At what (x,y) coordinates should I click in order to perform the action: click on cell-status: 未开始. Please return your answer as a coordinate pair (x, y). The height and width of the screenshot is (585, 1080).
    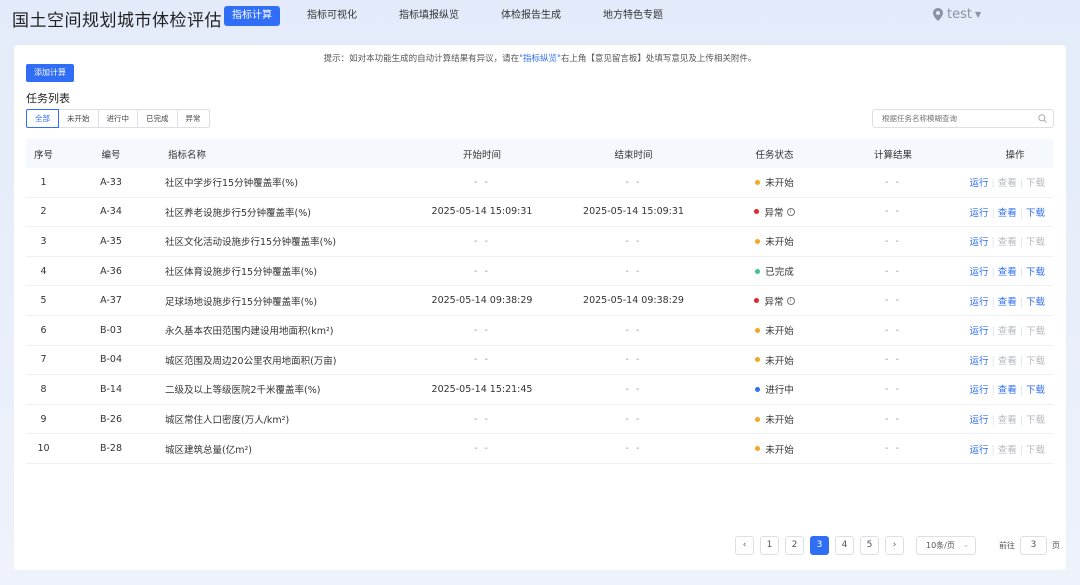
    Looking at the image, I should click on (774, 449).